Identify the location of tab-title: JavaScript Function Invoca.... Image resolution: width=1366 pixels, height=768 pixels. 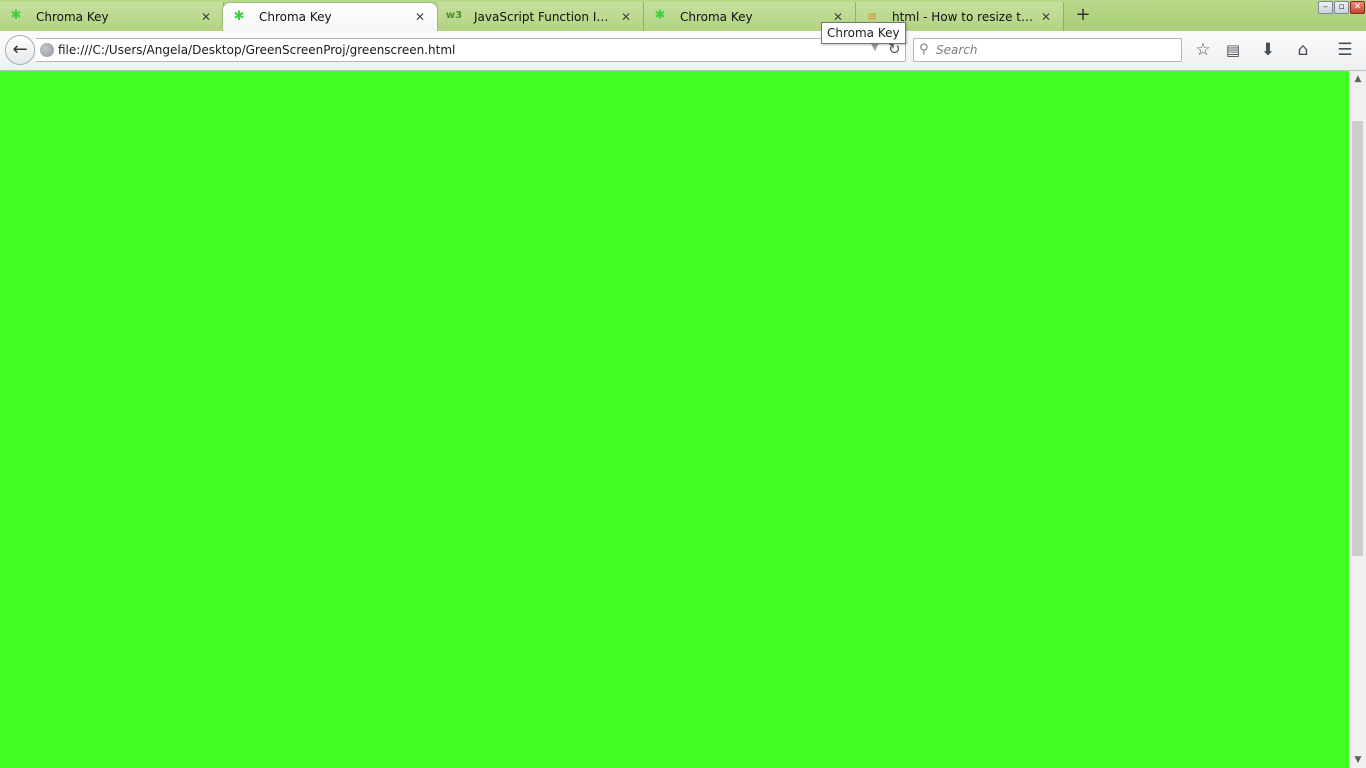
(543, 16).